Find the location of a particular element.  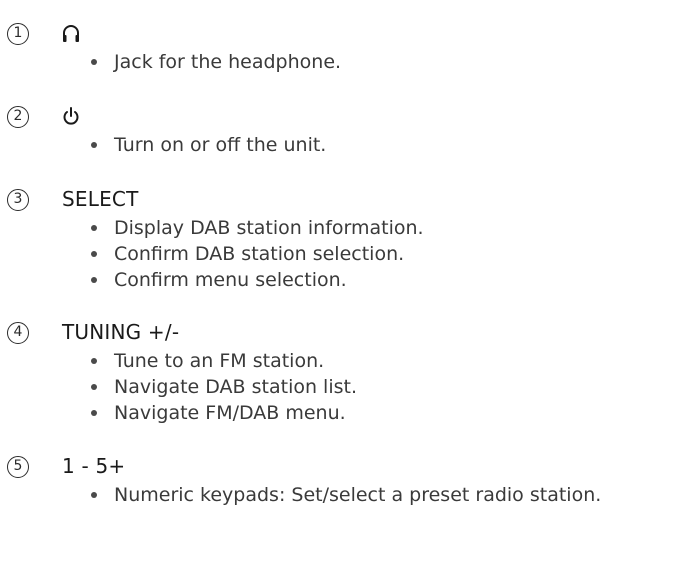

item-number-badge: 3 is located at coordinates (18, 200).